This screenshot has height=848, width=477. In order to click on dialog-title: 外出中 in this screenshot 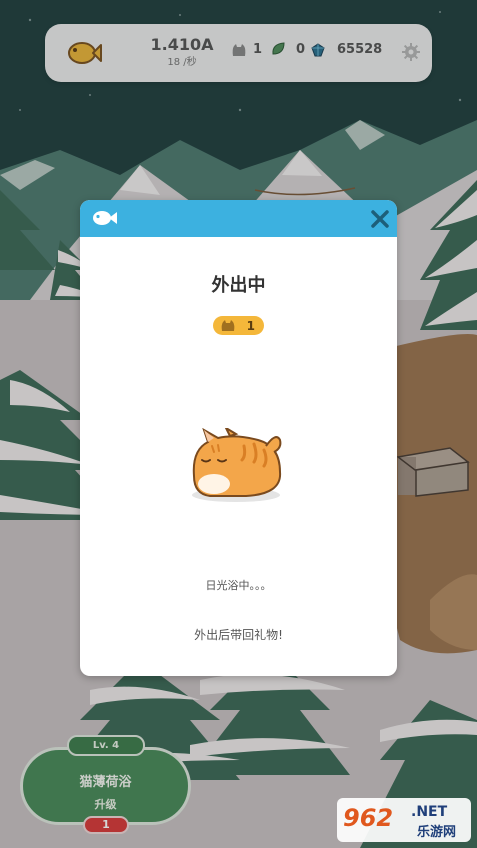, I will do `click(238, 285)`.